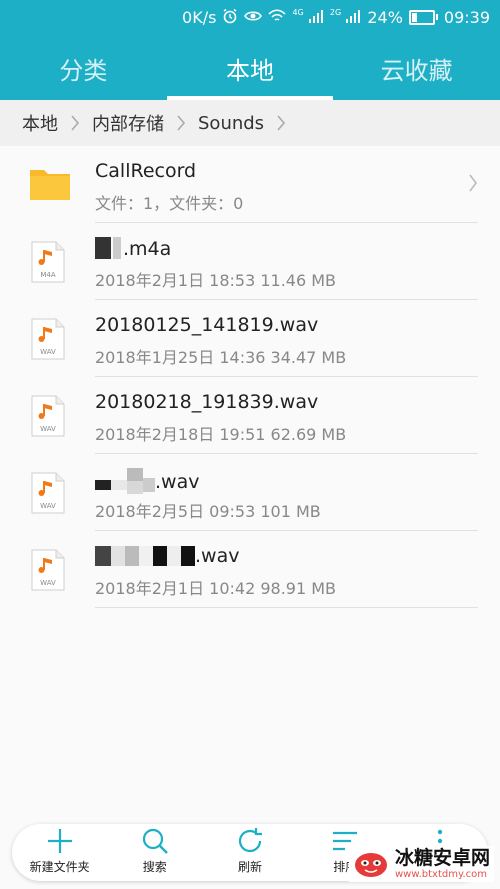  What do you see at coordinates (207, 402) in the screenshot?
I see `file-name: 20180218_191839.wav` at bounding box center [207, 402].